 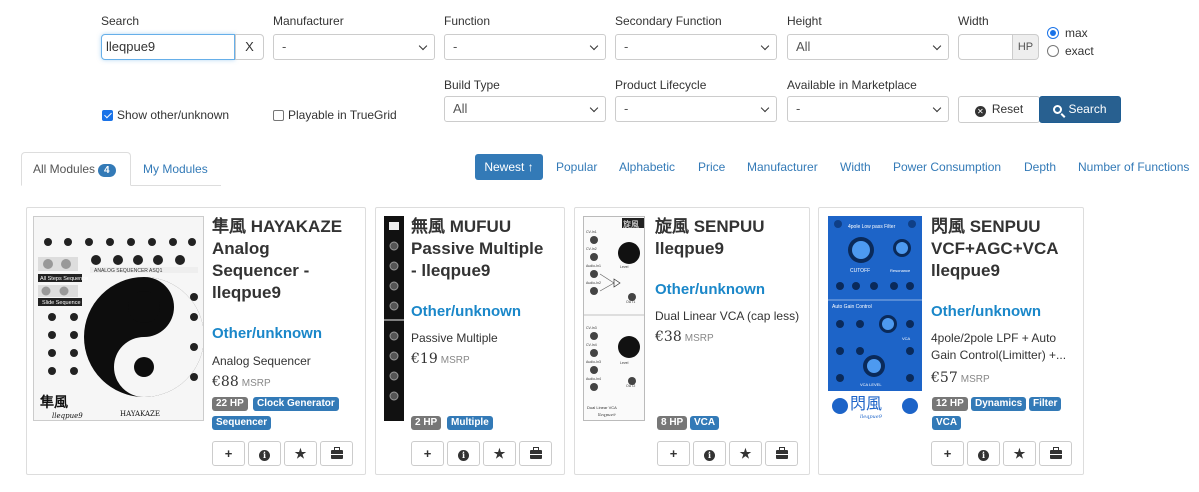 I want to click on module-title: 旋風 SENPUU lleqpue9, so click(x=710, y=238).